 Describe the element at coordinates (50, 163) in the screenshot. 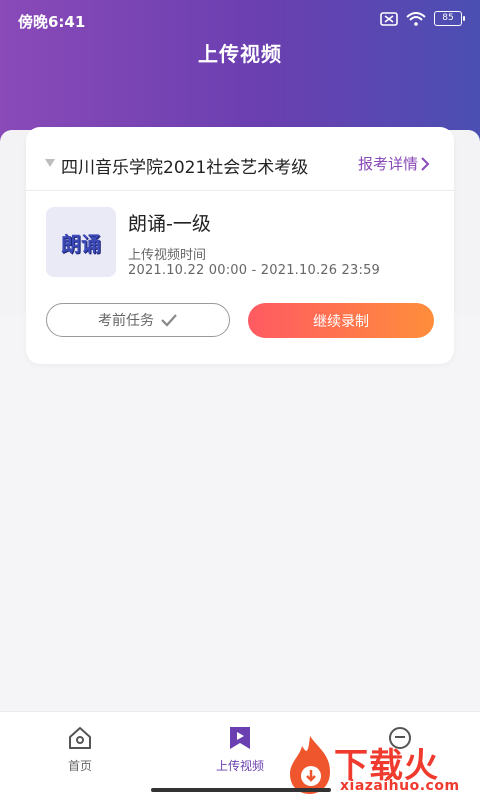

I see `collapse-triangle-icon` at that location.